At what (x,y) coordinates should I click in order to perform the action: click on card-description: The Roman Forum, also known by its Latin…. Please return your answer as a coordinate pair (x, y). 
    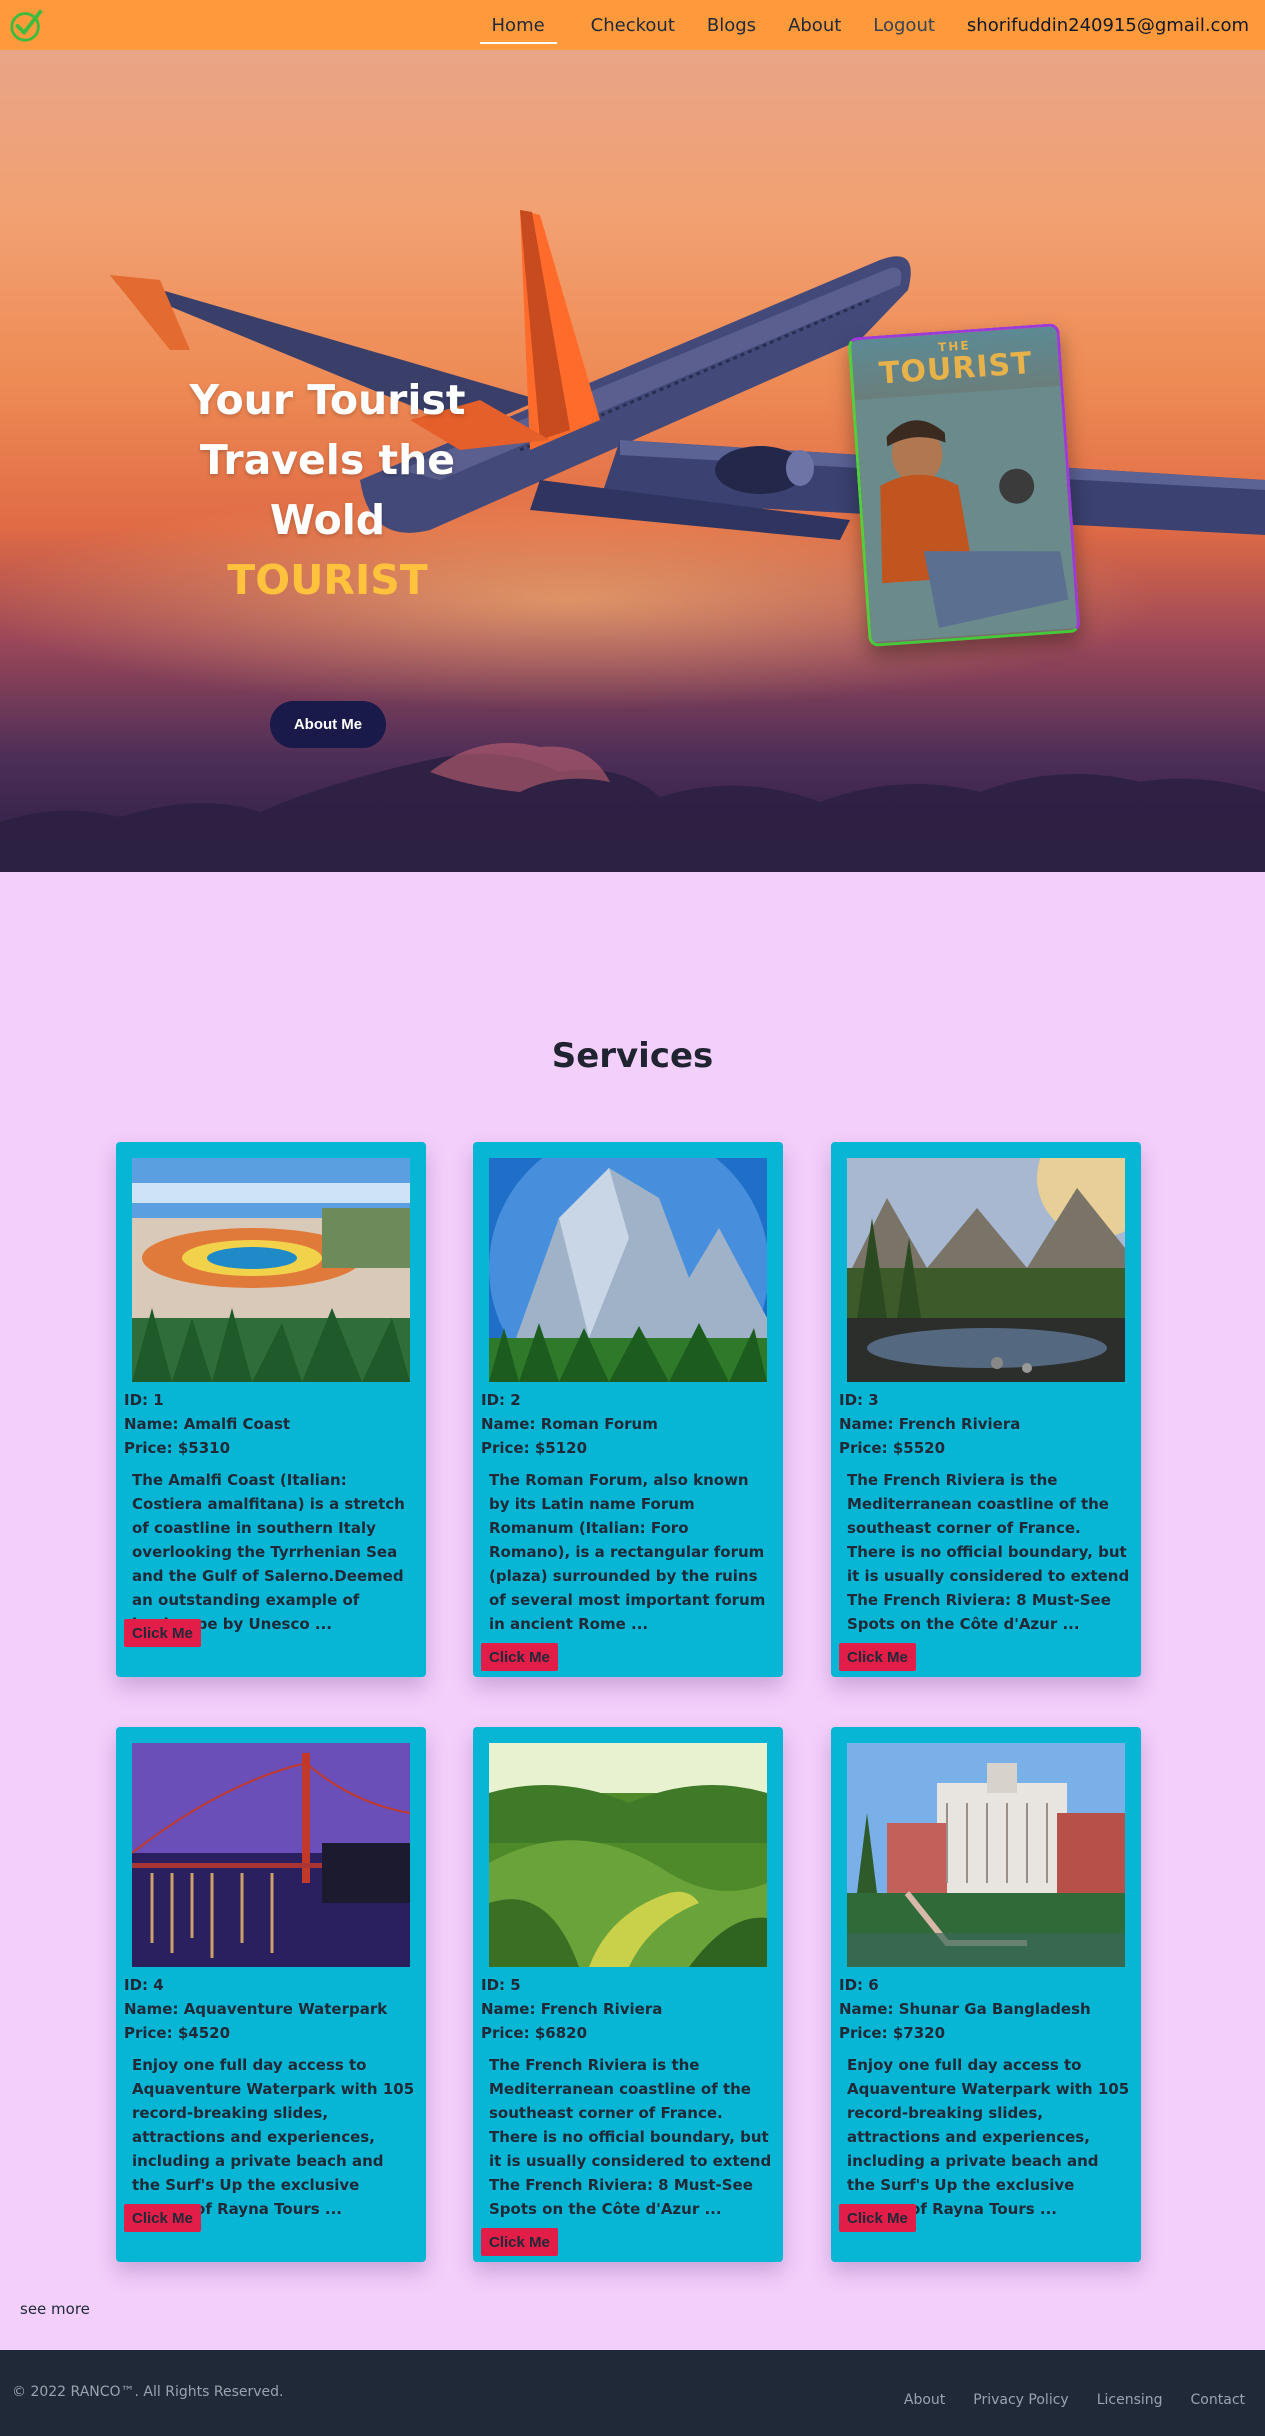
    Looking at the image, I should click on (627, 1552).